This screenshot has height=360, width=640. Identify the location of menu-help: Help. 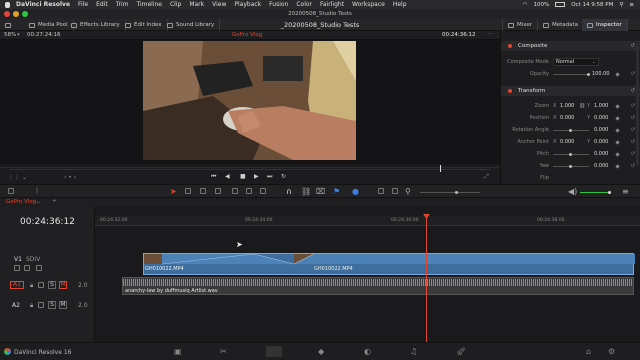
(400, 4).